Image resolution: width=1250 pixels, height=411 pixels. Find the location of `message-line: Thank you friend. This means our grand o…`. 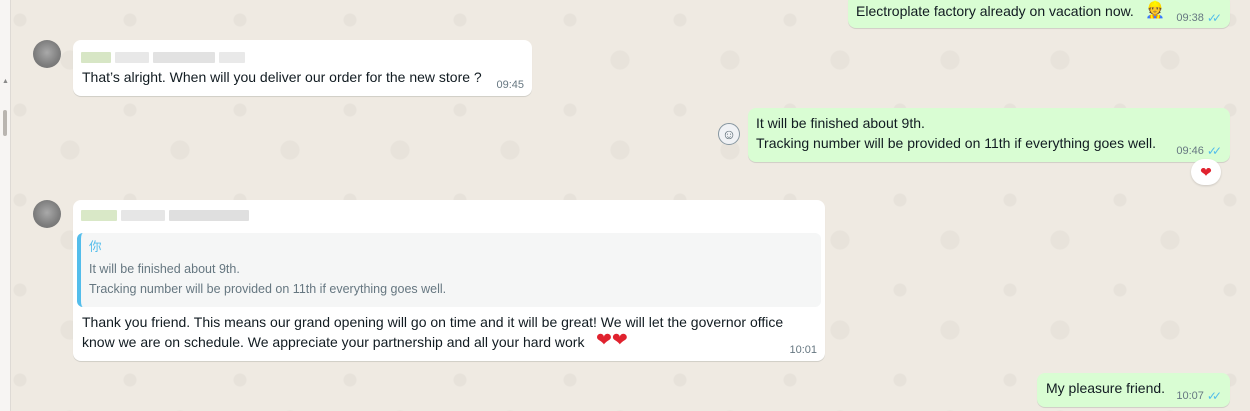

message-line: Thank you friend. This means our grand o… is located at coordinates (433, 322).